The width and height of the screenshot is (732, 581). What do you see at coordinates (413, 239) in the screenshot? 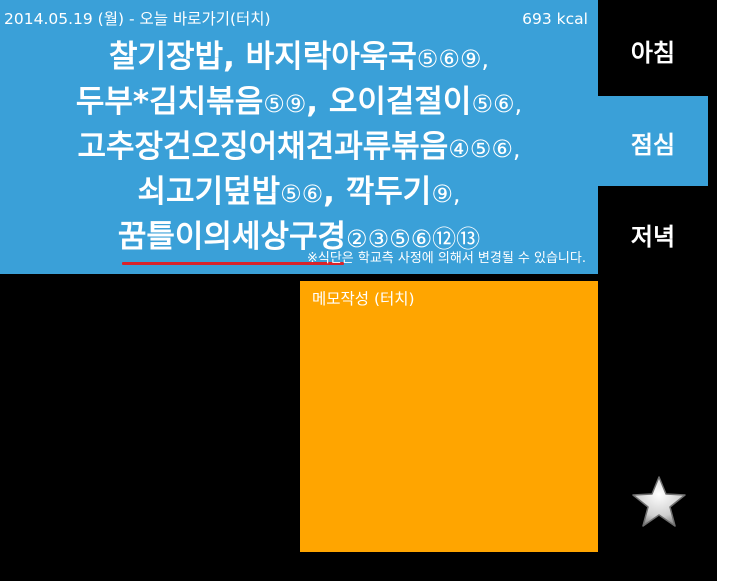
I see `allergen-numbers: ②③⑤⑥⑫⑬` at bounding box center [413, 239].